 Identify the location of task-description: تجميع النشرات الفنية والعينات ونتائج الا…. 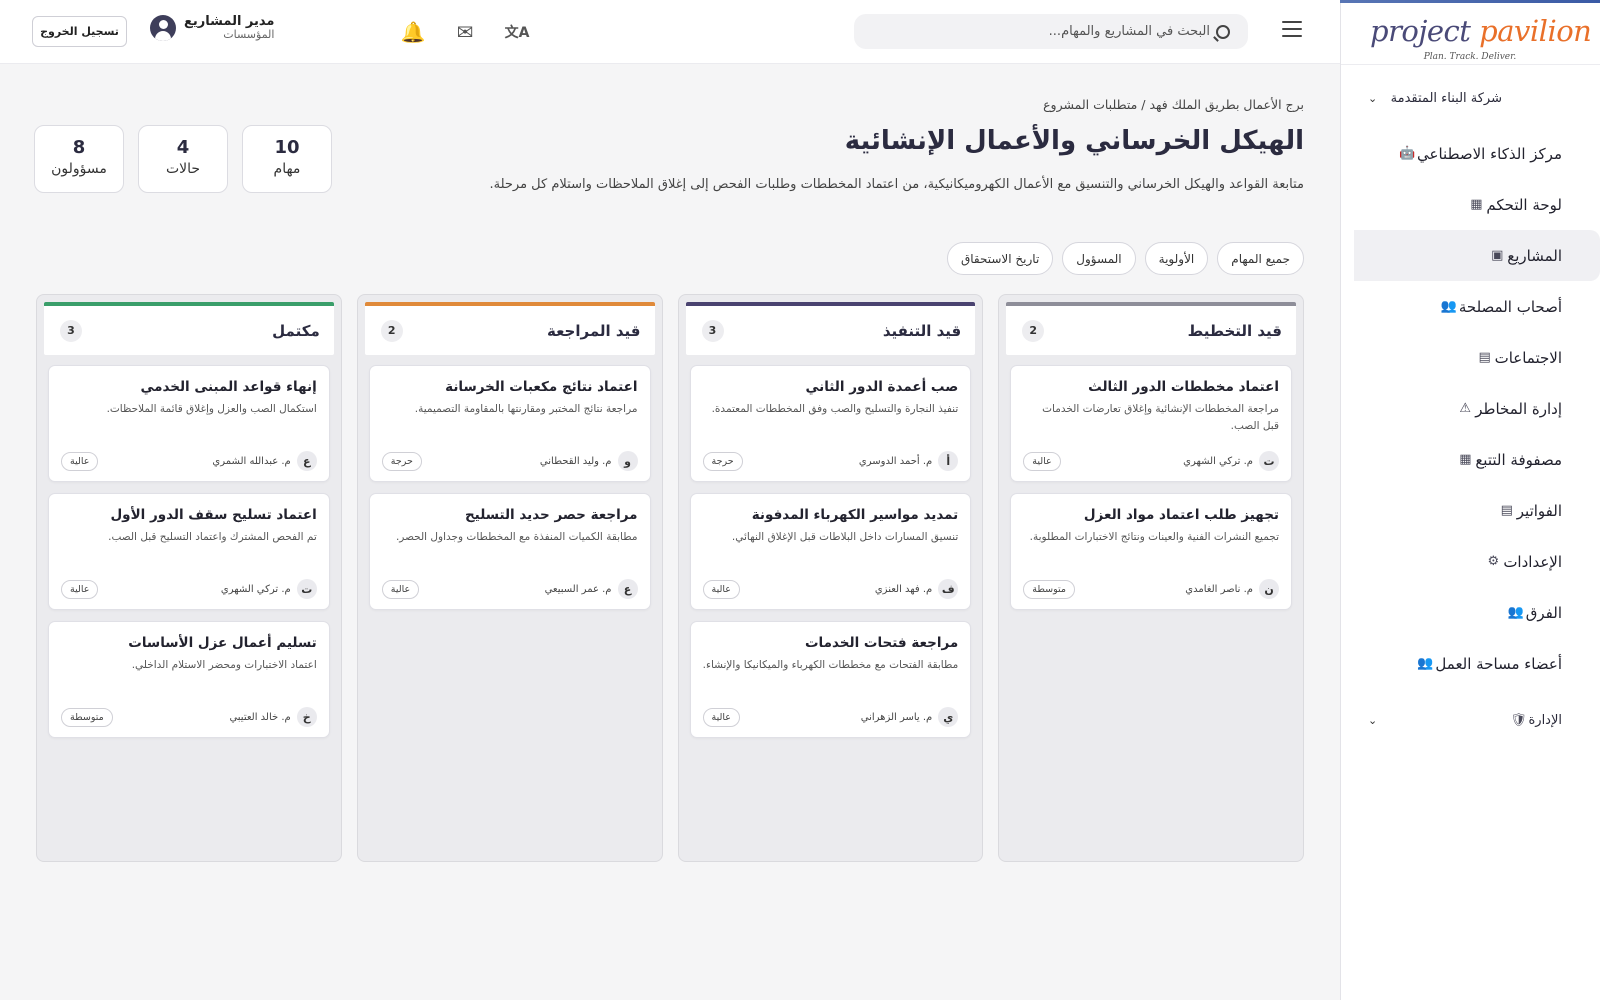
(1154, 537).